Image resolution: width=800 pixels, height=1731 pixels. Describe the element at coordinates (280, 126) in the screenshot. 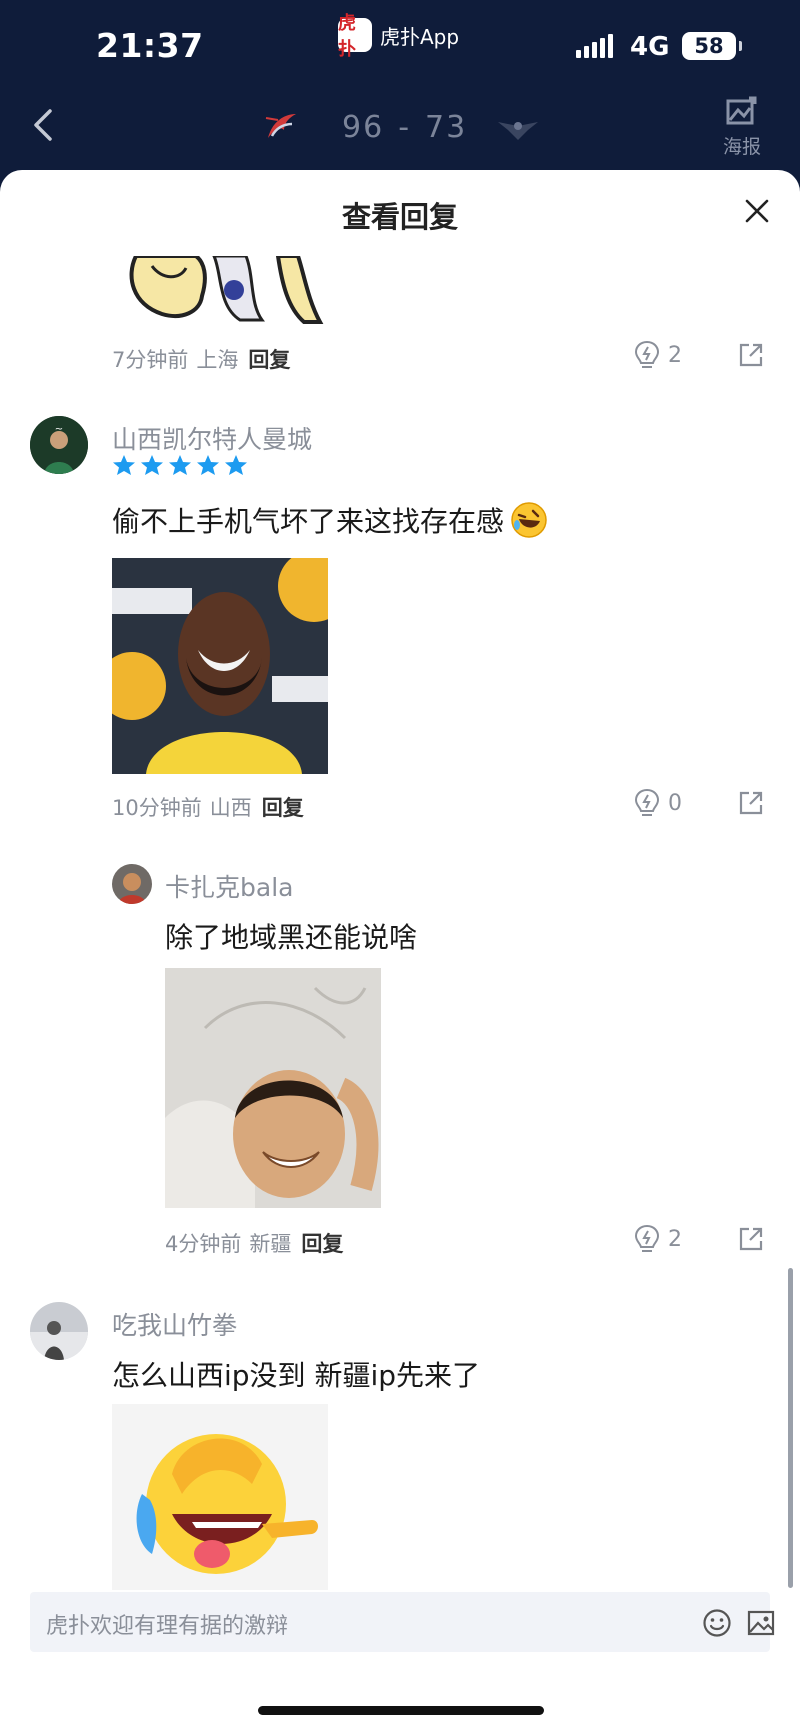

I see `sharks-logo-icon` at that location.